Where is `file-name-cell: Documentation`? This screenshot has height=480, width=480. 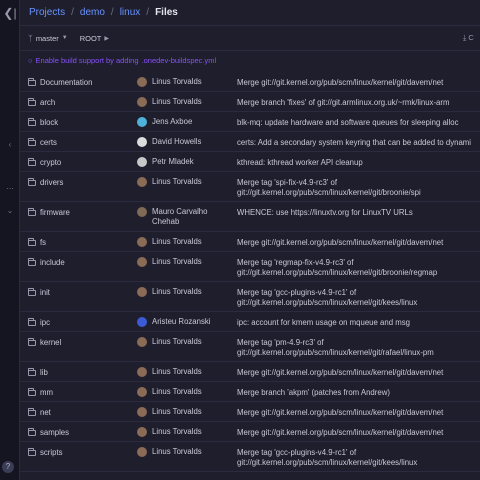 file-name-cell: Documentation is located at coordinates (60, 82).